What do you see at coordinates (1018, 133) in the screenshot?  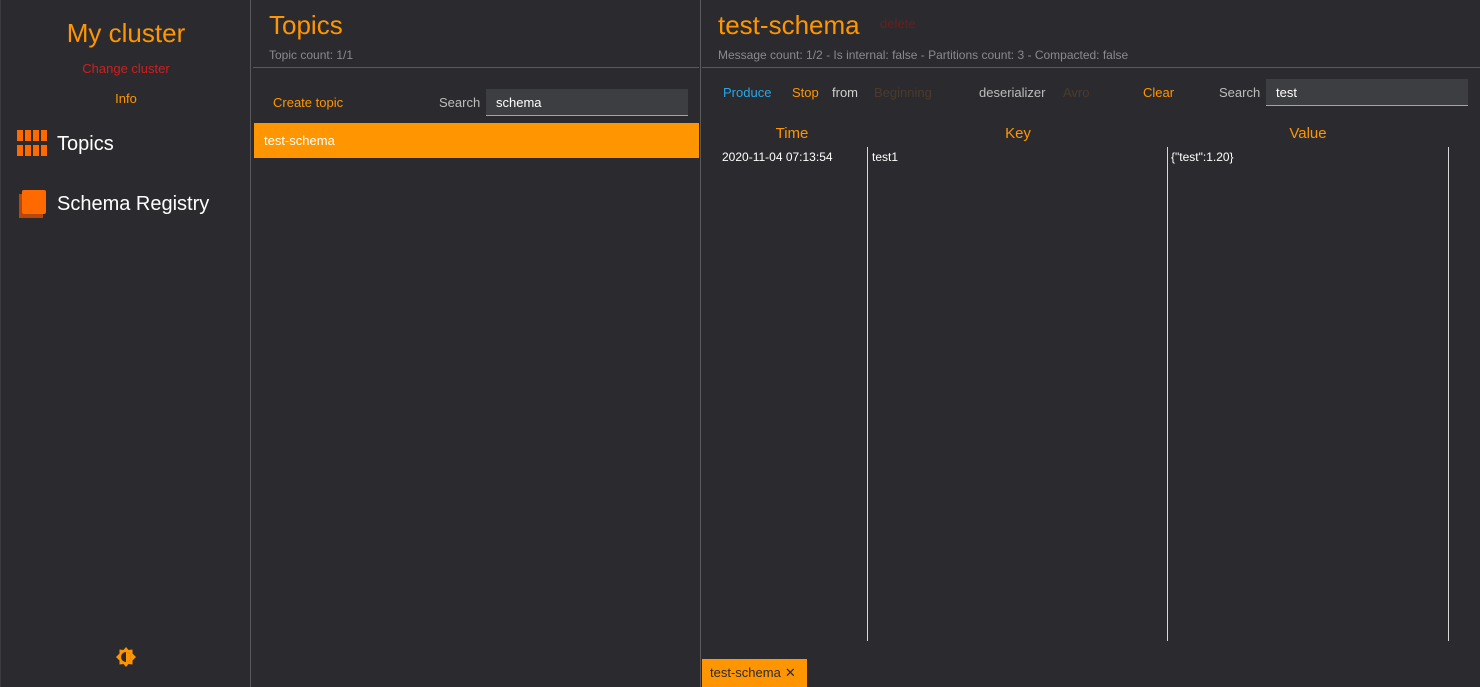 I see `column-header-key: Key` at bounding box center [1018, 133].